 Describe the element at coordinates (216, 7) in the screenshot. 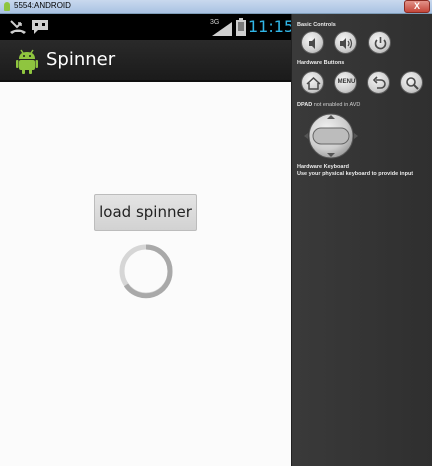

I see `window-titlebar: 5554:ANDROID X` at that location.